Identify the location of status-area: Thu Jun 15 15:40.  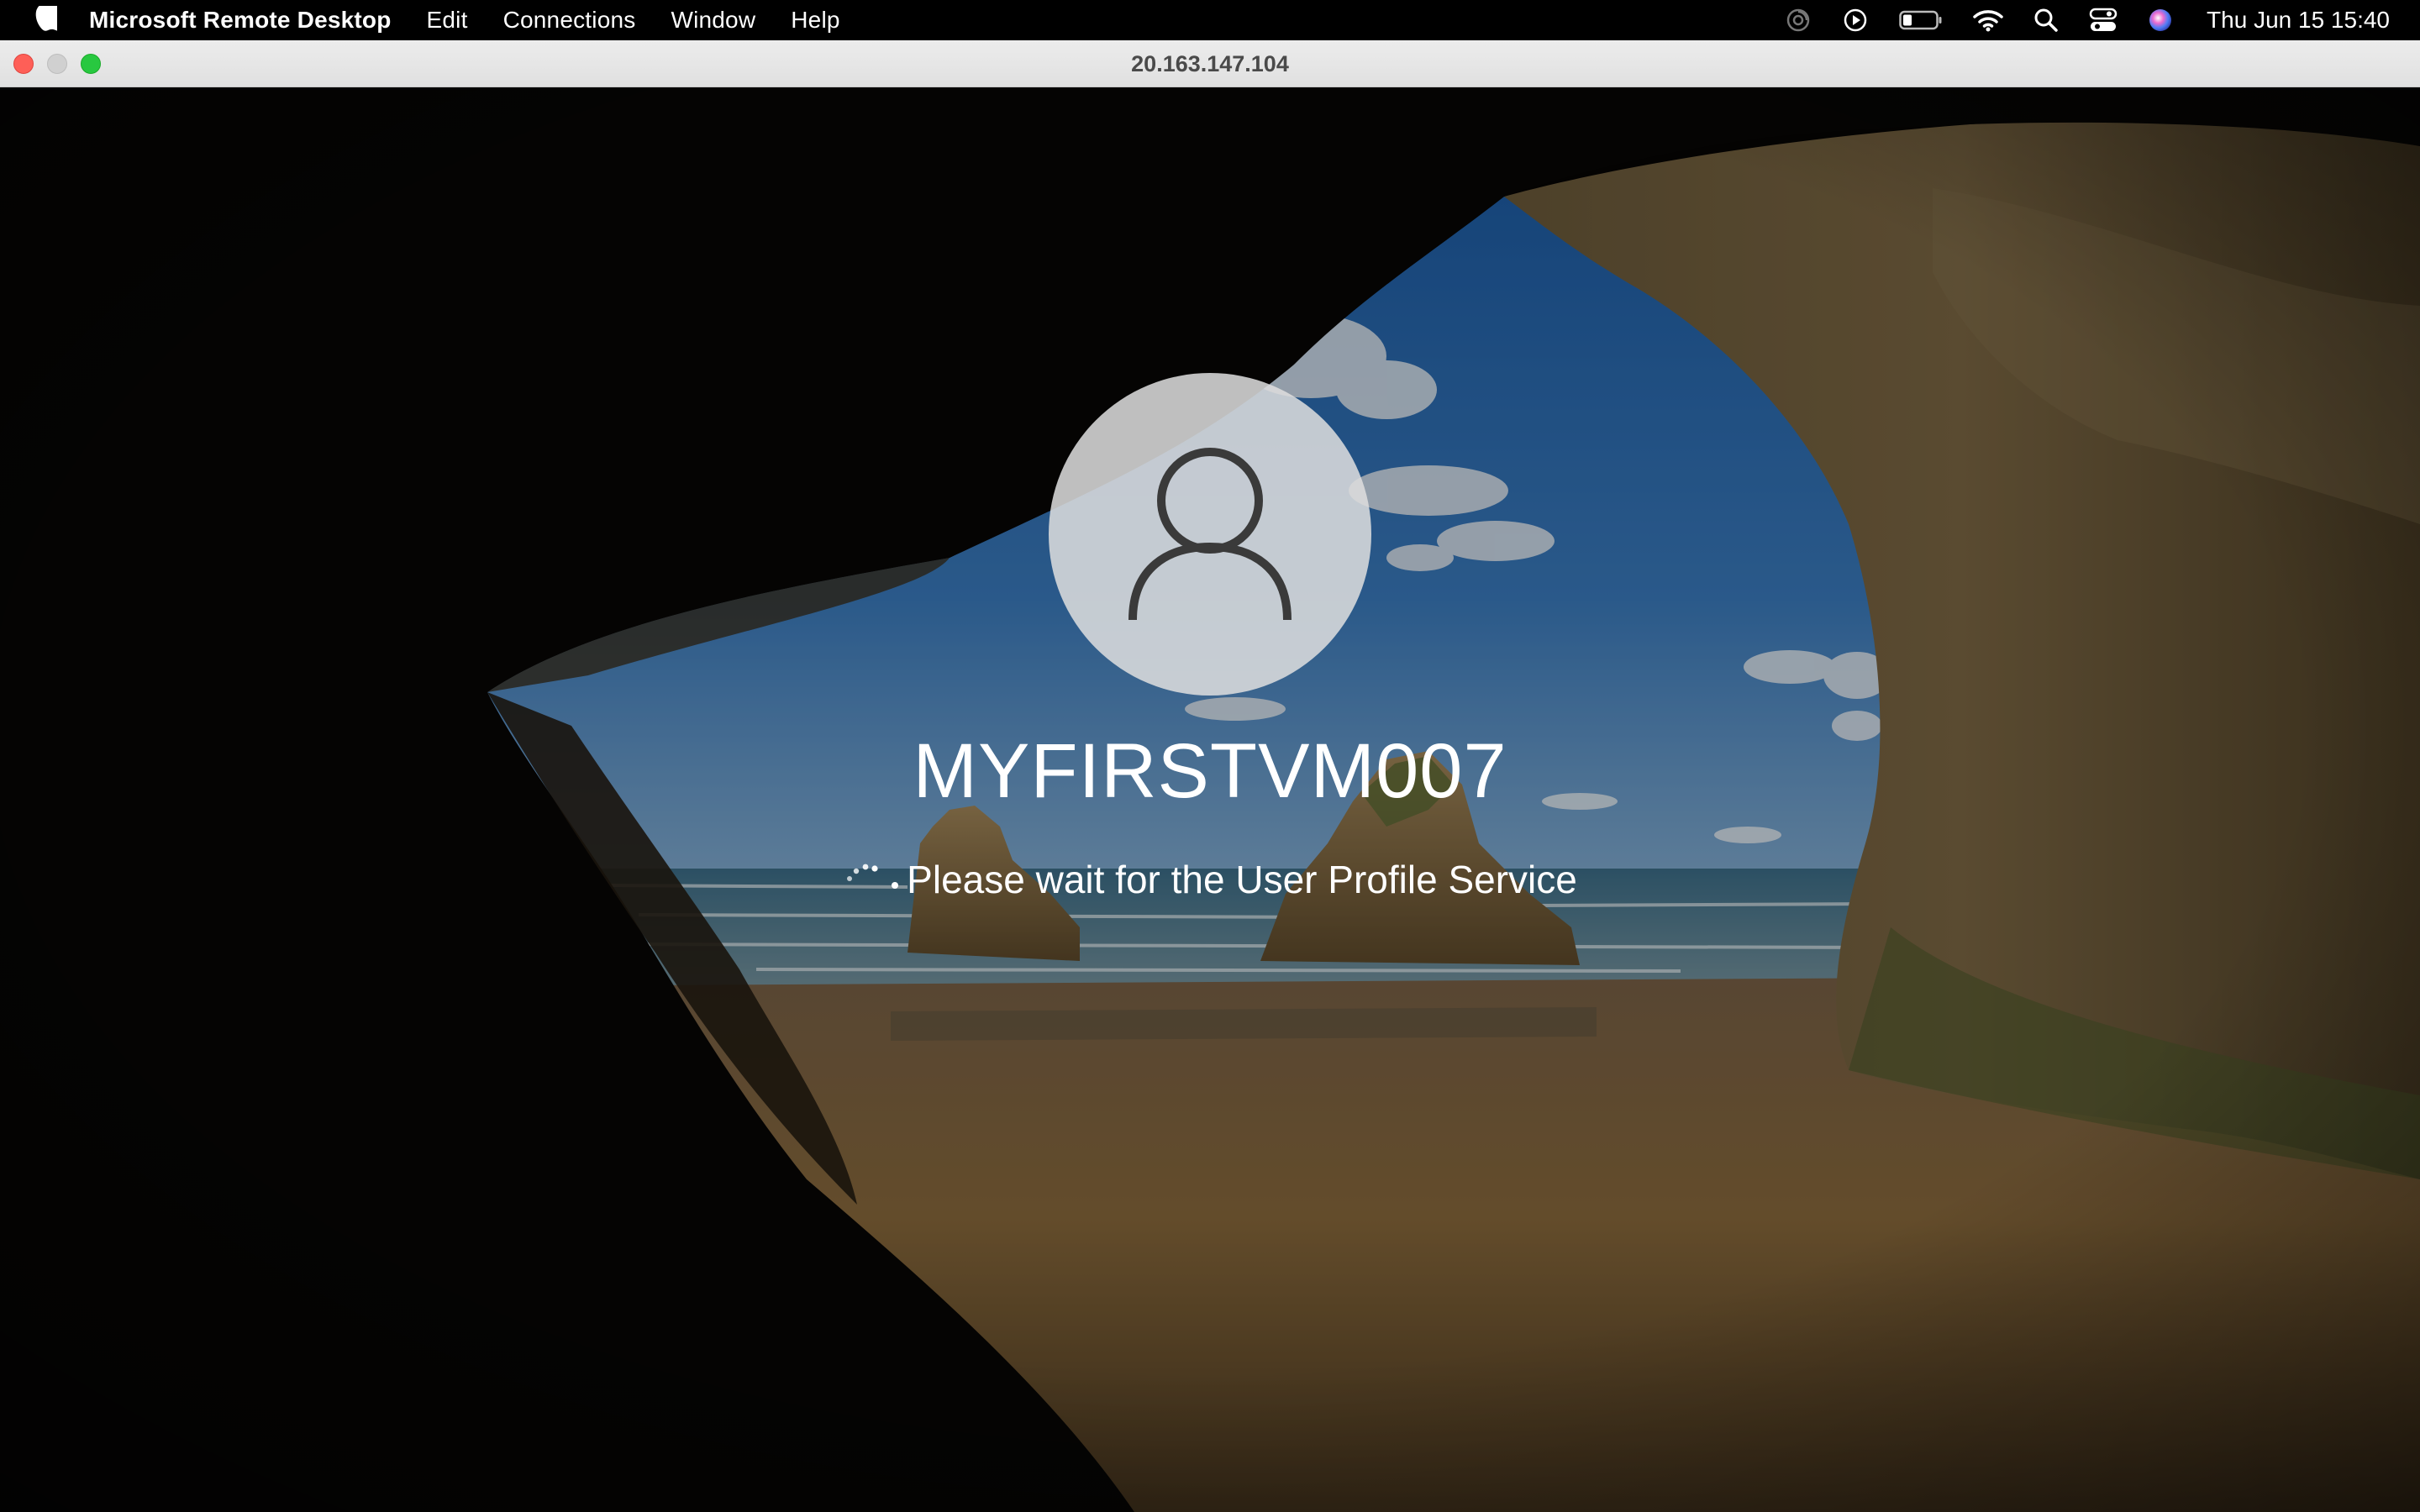
(2072, 20).